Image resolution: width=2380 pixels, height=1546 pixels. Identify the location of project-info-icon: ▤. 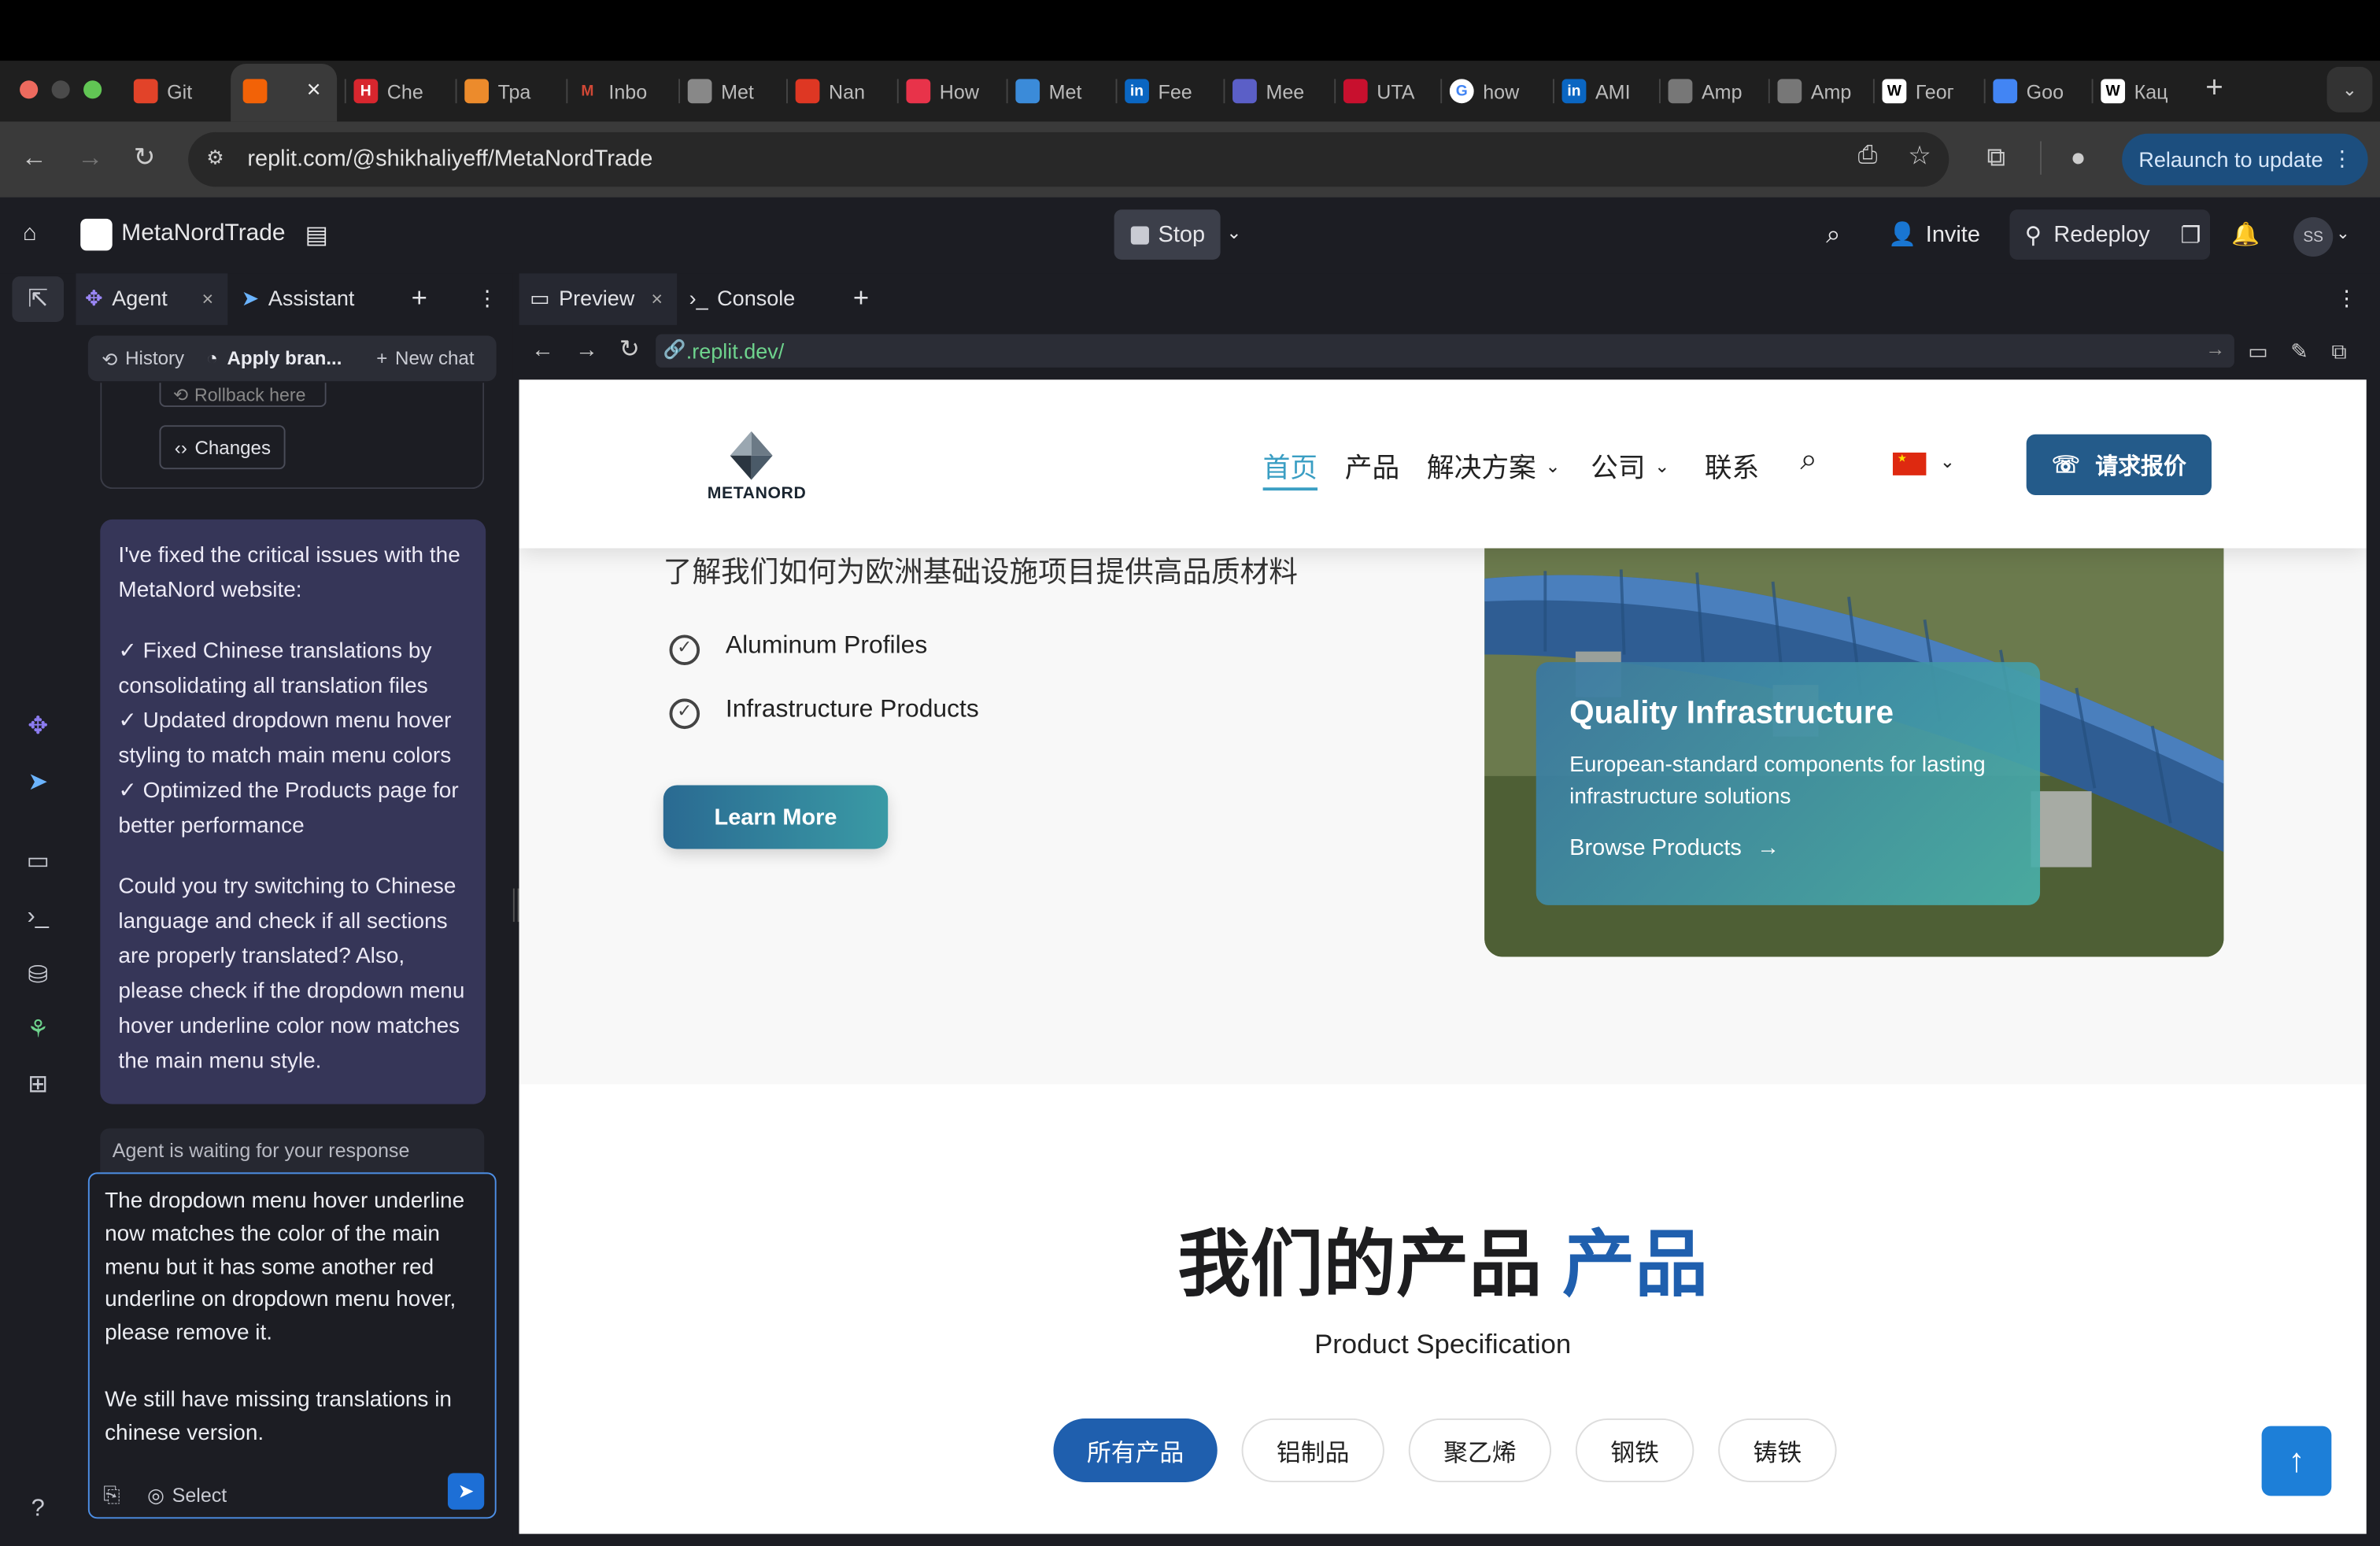
(316, 235).